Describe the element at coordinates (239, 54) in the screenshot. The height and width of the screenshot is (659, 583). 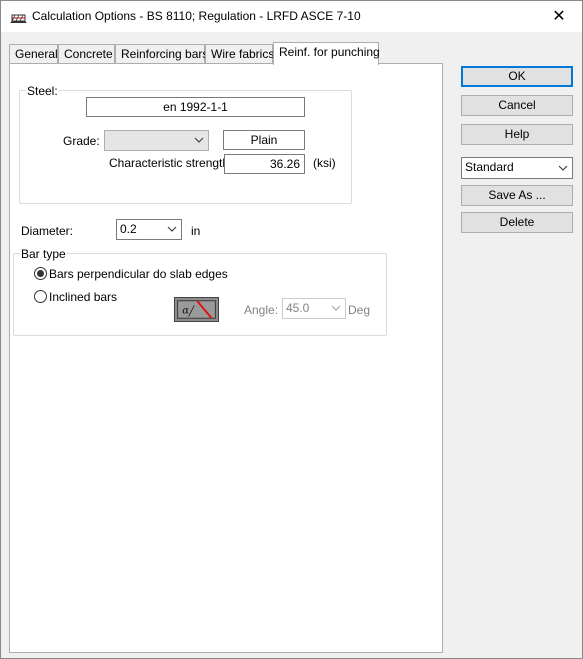
I see `tab-wire-fabrics: Wire fabrics` at that location.